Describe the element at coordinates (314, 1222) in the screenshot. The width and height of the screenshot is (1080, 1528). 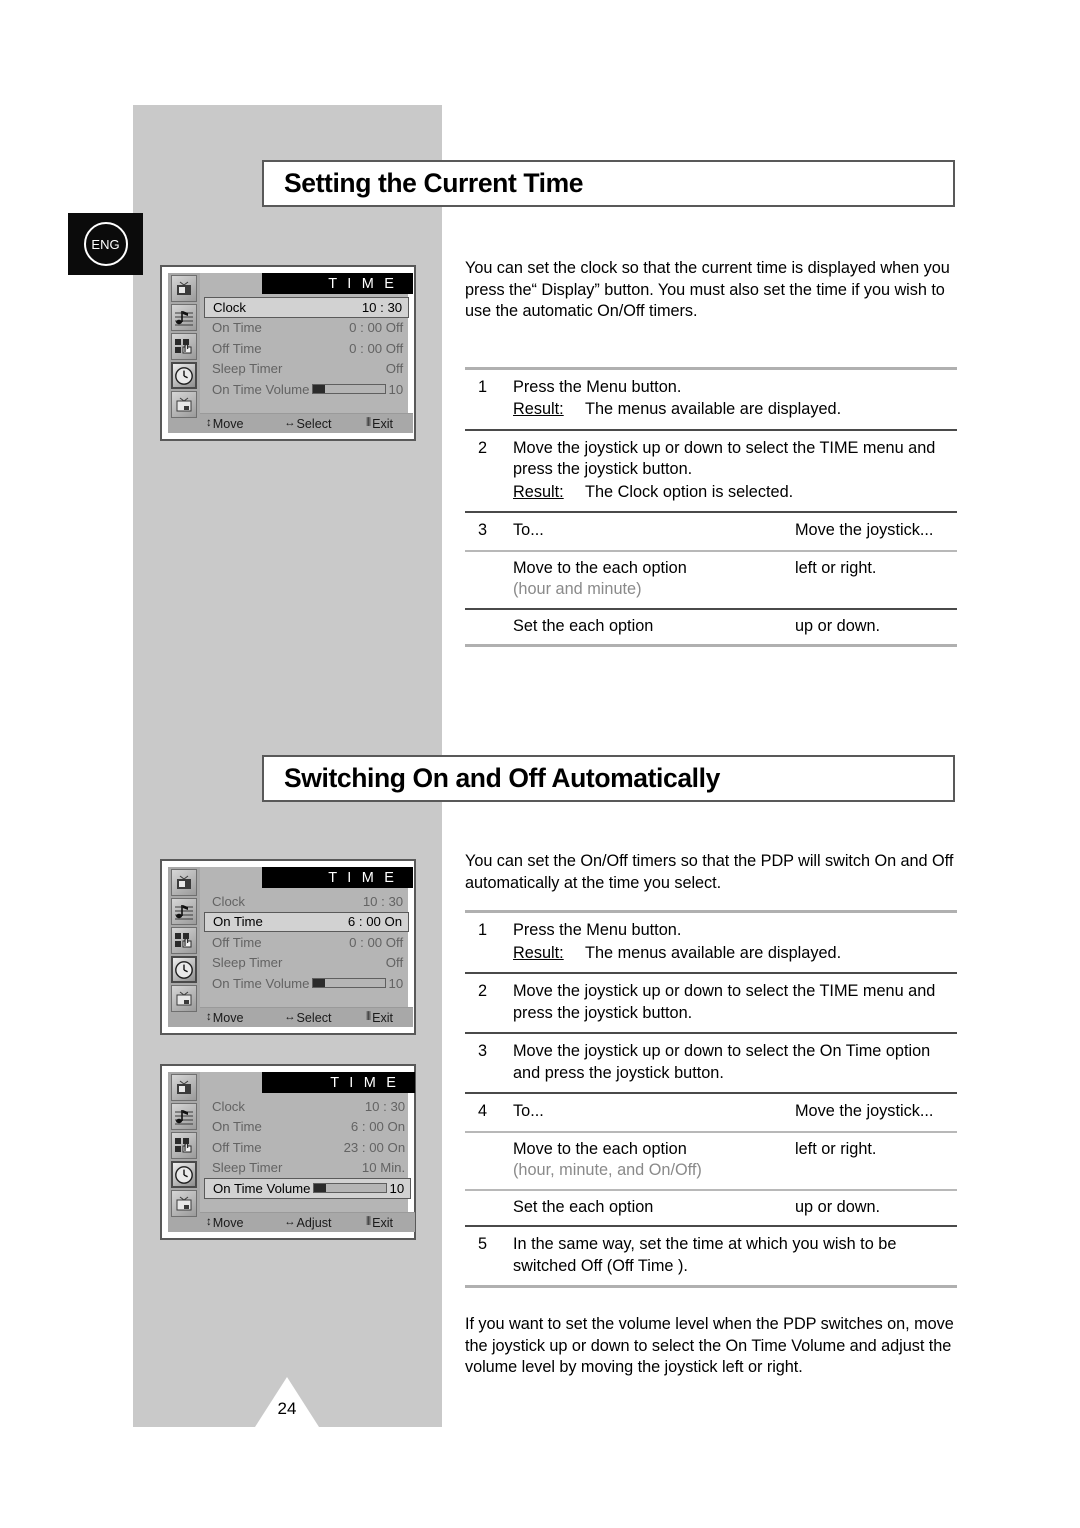
I see `osd-footer-label: Adjust` at that location.